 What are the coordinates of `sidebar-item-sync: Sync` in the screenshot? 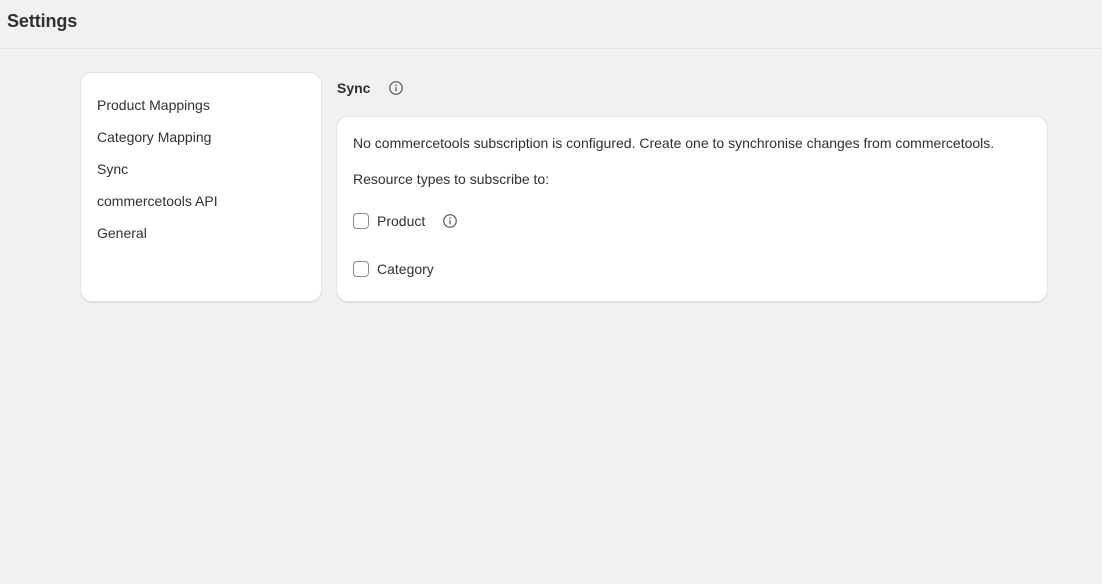 It's located at (201, 169).